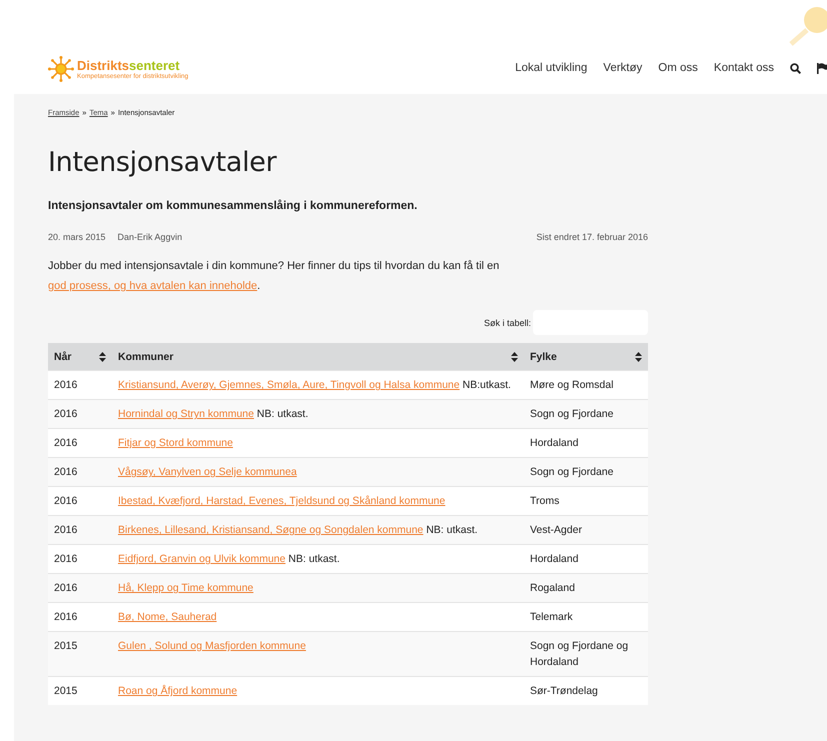  Describe the element at coordinates (233, 206) in the screenshot. I see `lead-text: Intensjonsavtaler om kommunesammenslåing i kommunereformen.` at that location.